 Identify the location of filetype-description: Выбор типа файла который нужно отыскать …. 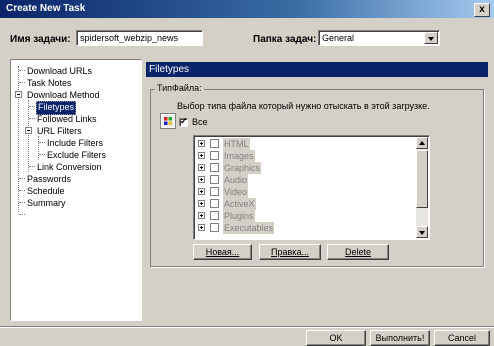
(303, 106).